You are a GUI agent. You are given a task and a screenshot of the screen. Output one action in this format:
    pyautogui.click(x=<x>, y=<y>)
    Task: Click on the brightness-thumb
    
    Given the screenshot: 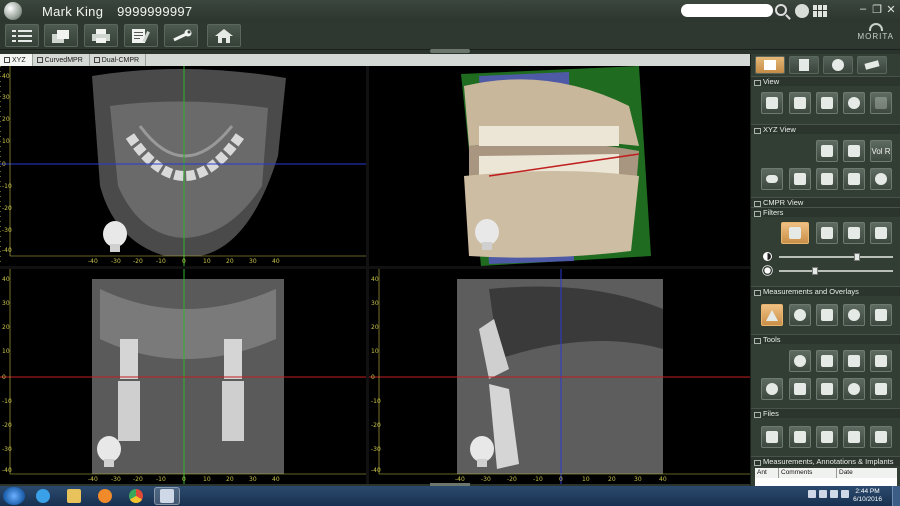 What is the action you would take?
    pyautogui.click(x=815, y=271)
    